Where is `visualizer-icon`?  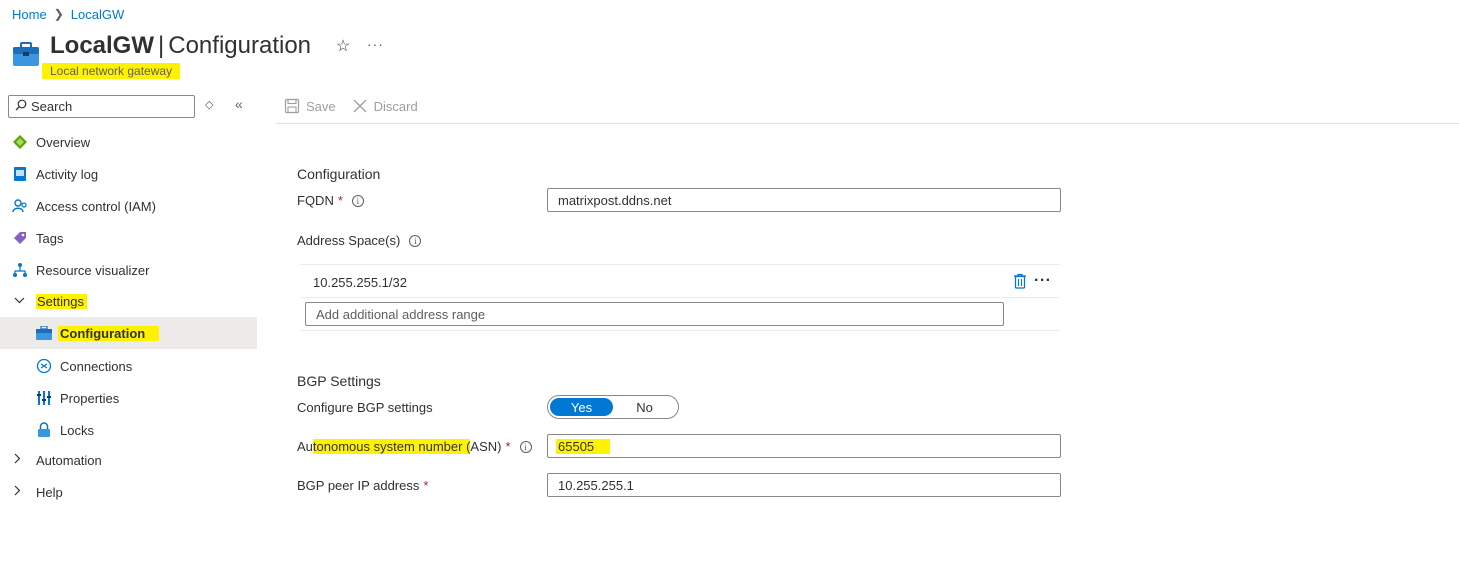
visualizer-icon is located at coordinates (20, 270).